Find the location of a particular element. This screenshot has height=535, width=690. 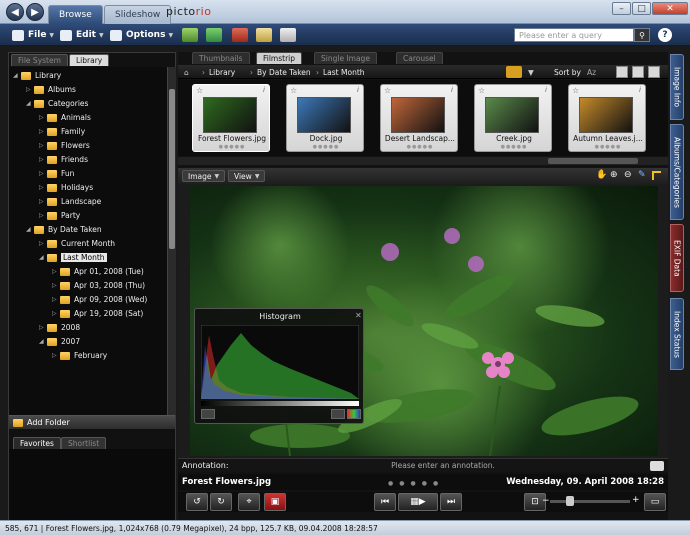

image-edit-icon is located at coordinates (264, 35).